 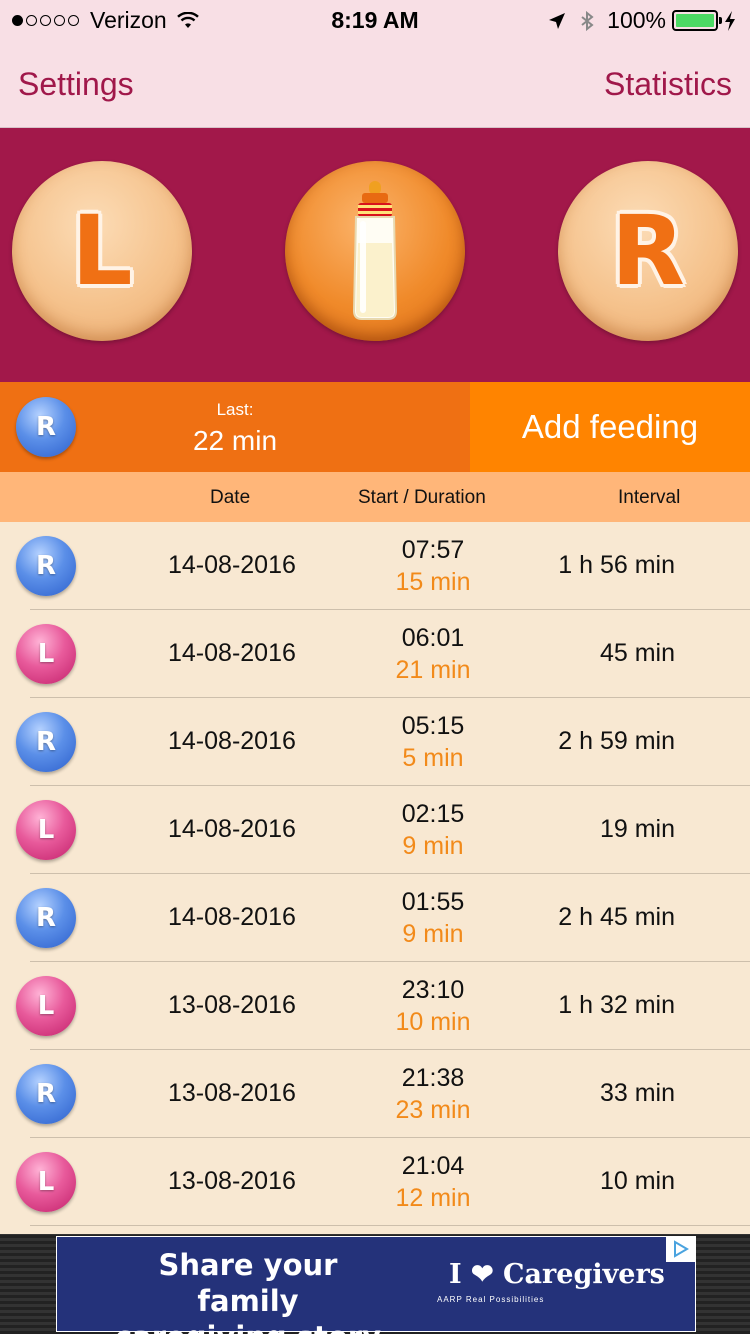 I want to click on row-duration: 10 min, so click(x=433, y=1022).